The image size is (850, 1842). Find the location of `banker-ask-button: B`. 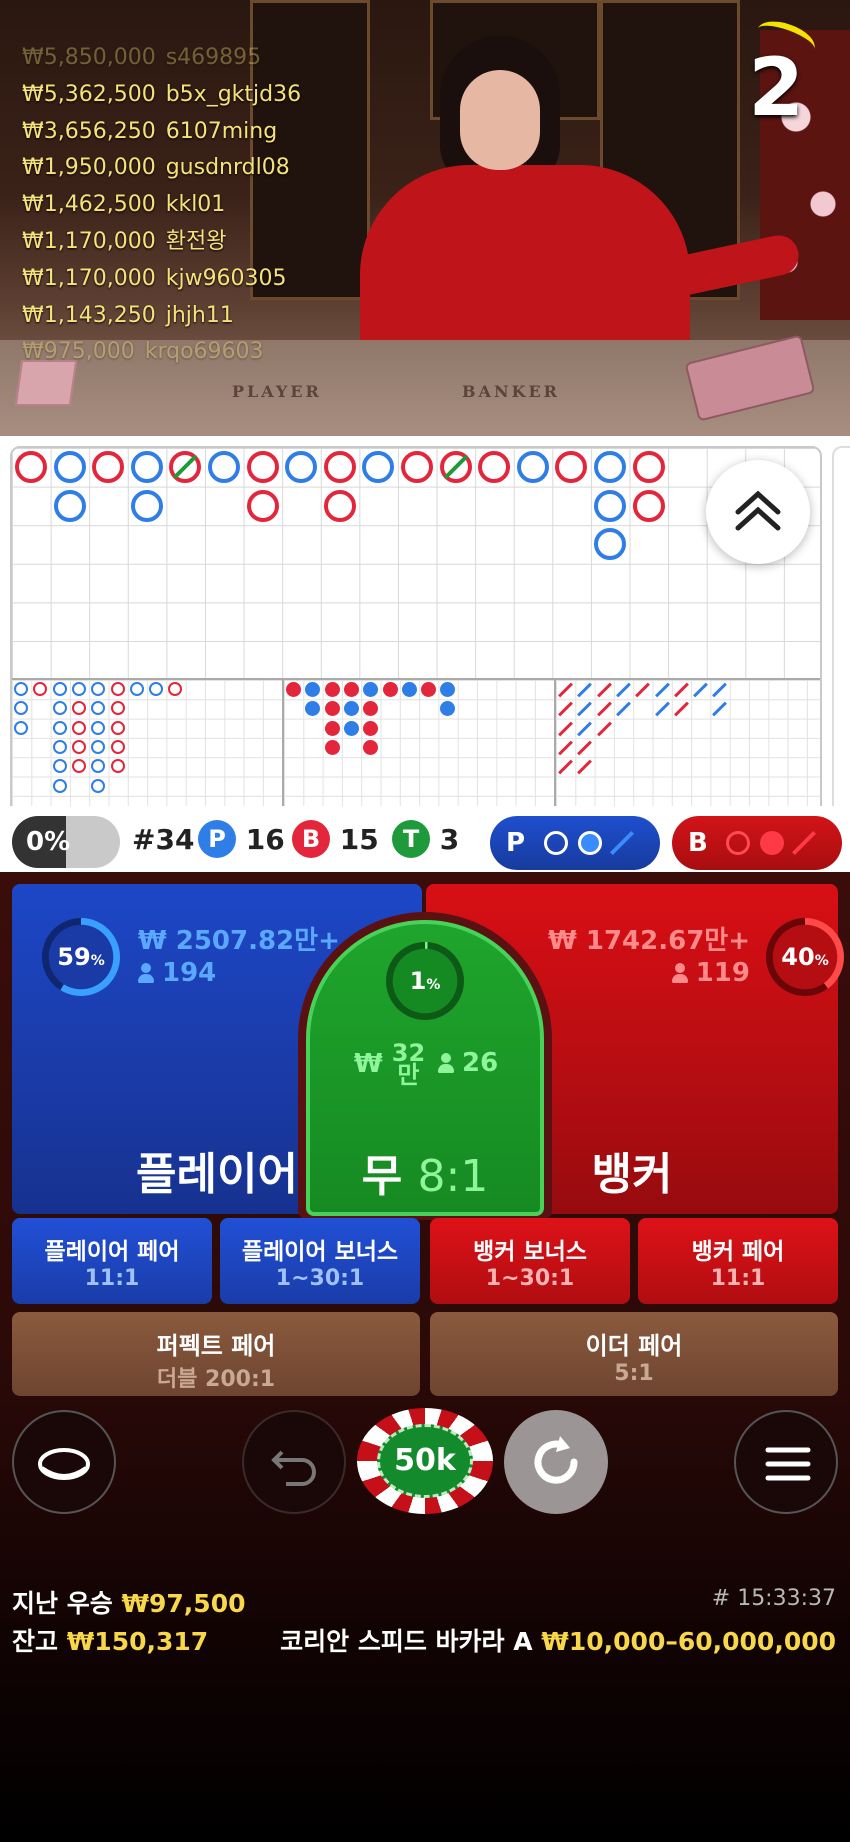

banker-ask-button: B is located at coordinates (757, 843).